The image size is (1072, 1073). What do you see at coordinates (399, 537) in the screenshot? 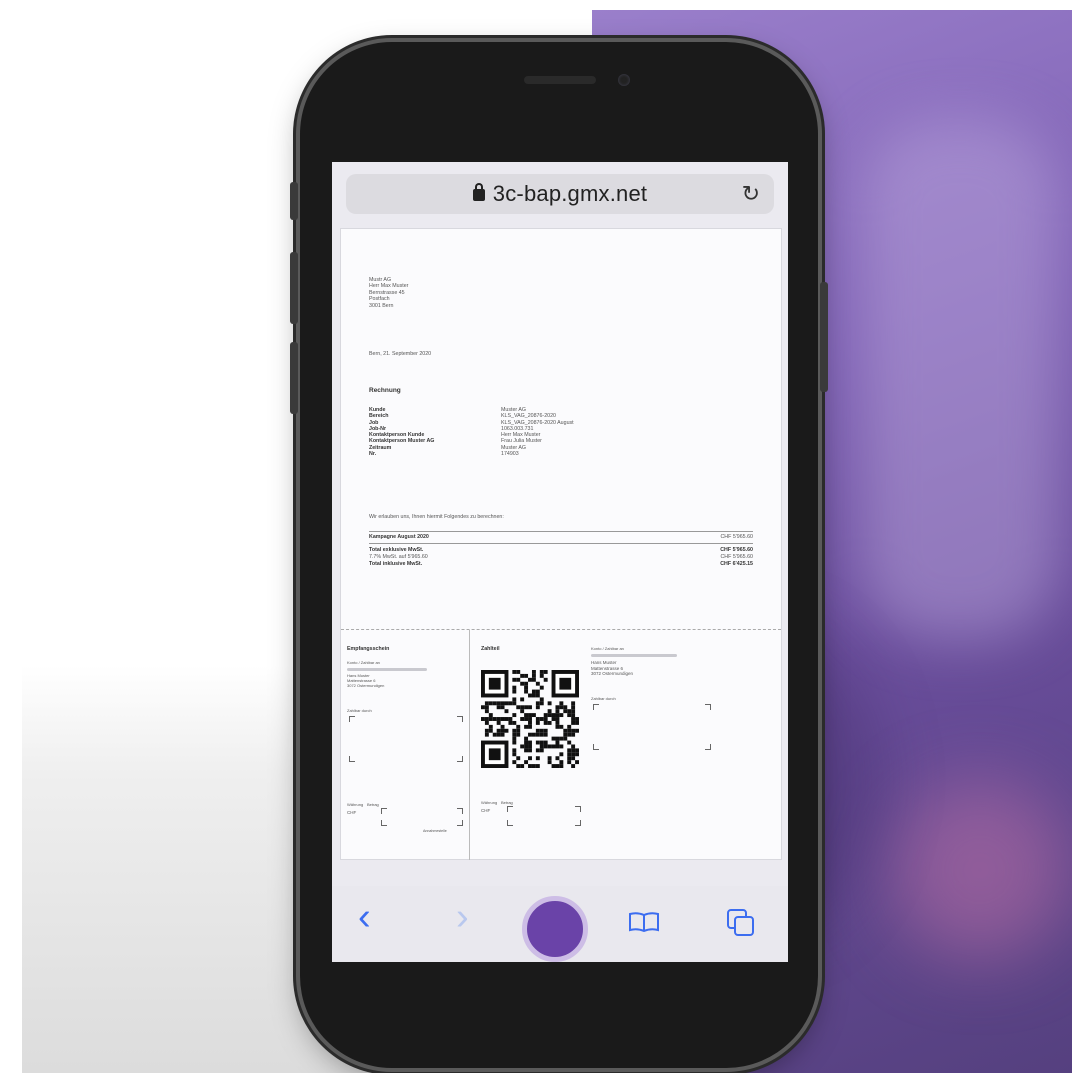
I see `line-item-label: Kampagne August 2020` at bounding box center [399, 537].